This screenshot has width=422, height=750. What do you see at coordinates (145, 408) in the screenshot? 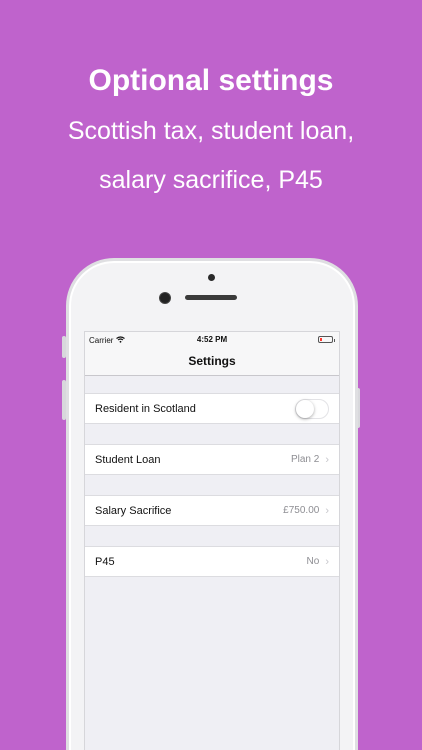
I see `resident-scotland-label: Resident in Scotland` at bounding box center [145, 408].